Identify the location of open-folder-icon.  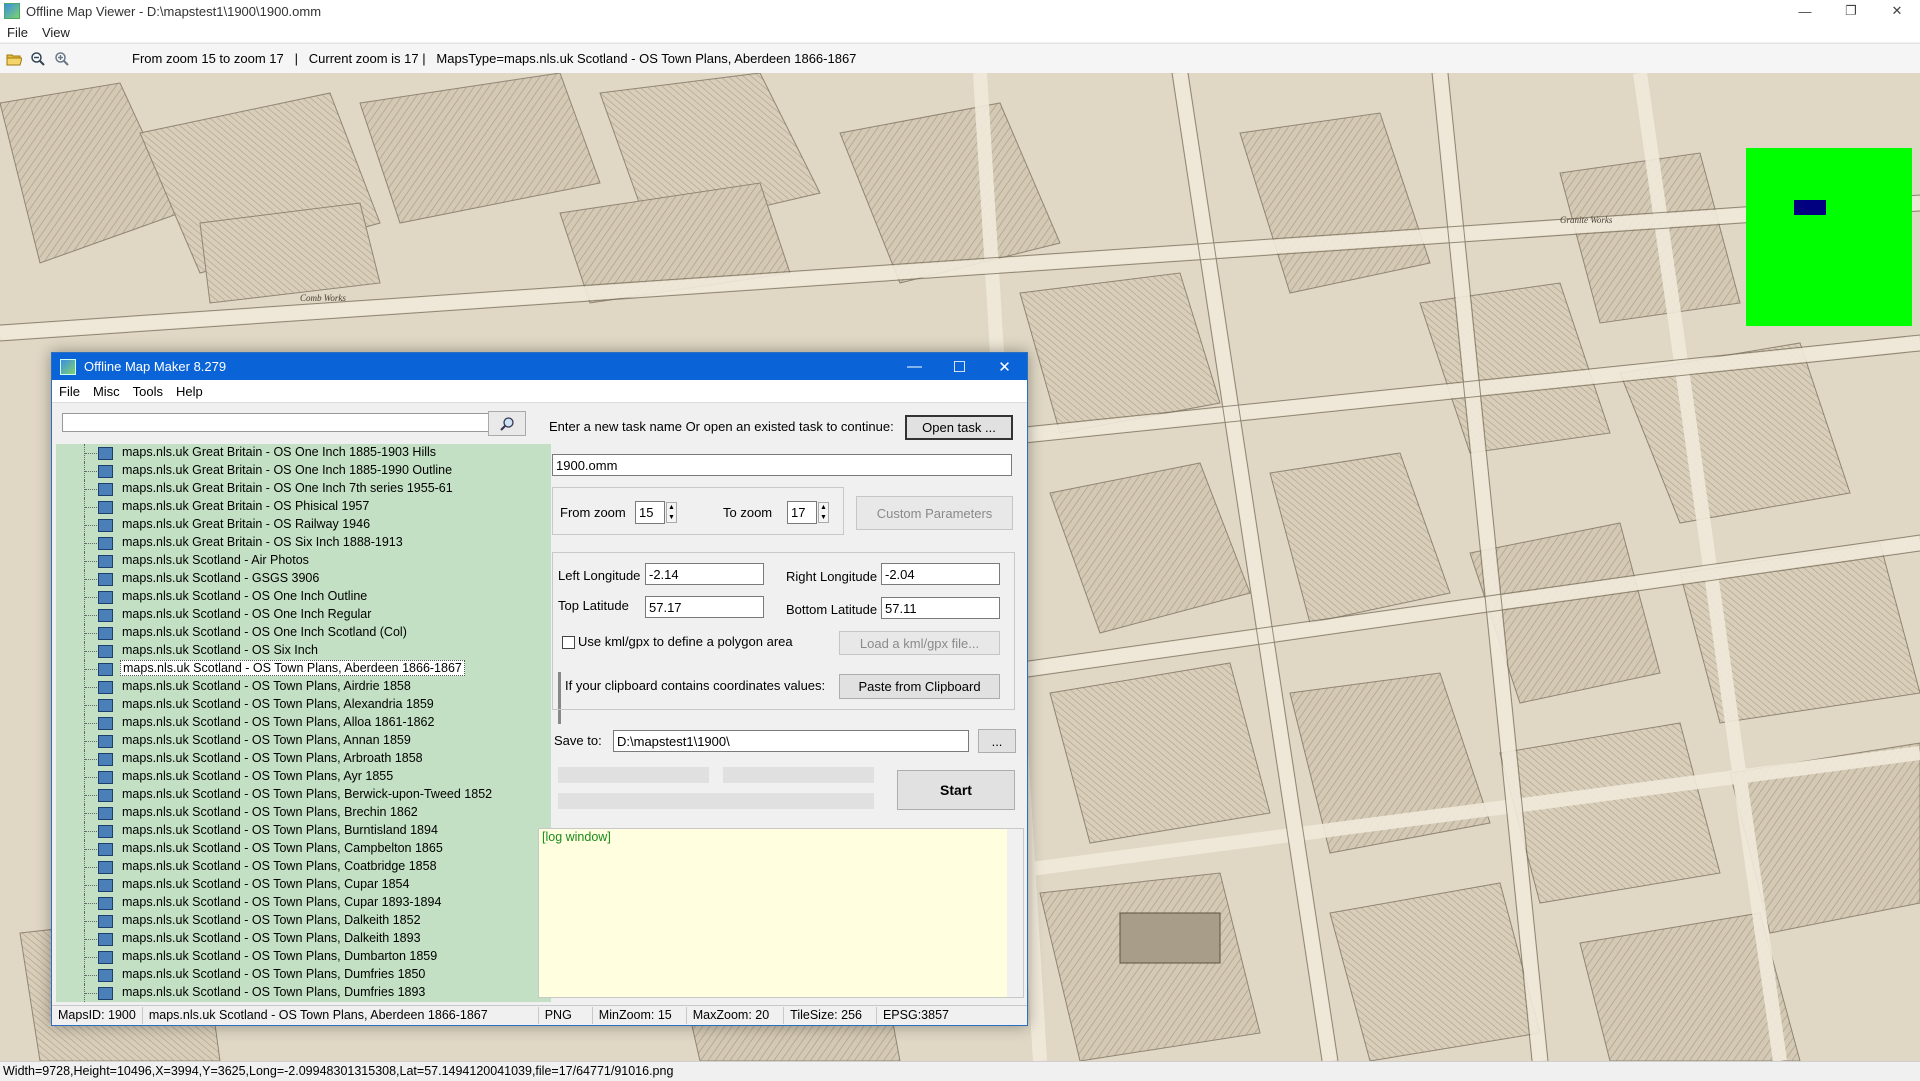
(14, 59).